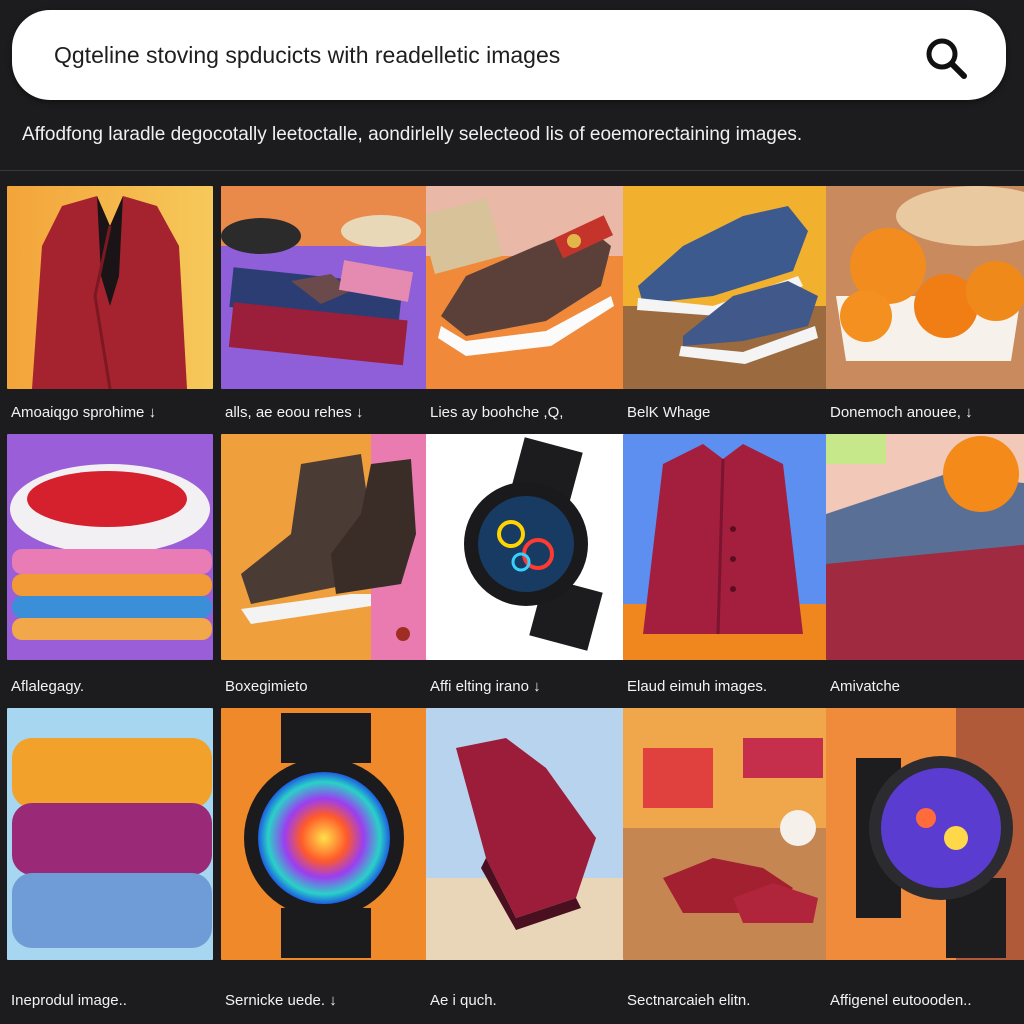  Describe the element at coordinates (512, 170) in the screenshot. I see `divider` at that location.